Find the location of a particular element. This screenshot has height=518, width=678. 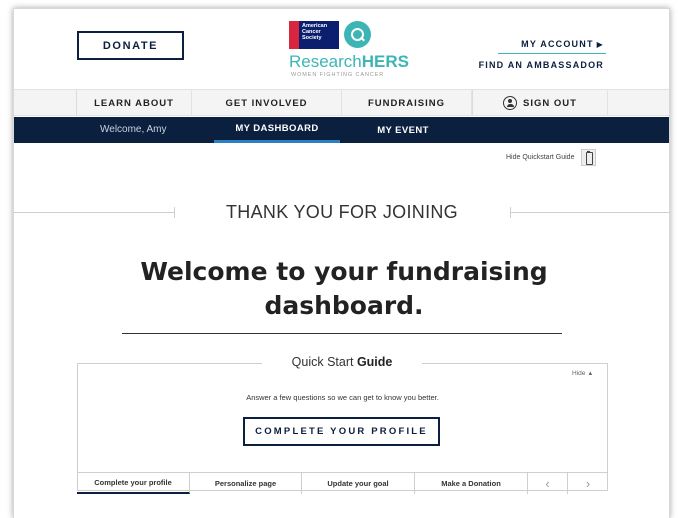

donate-button: DONATE is located at coordinates (130, 45).